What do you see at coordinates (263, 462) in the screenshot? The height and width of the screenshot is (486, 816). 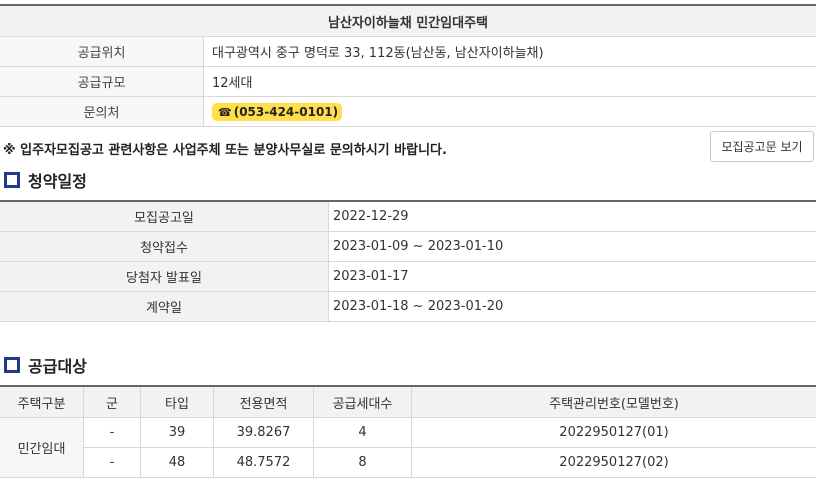 I see `supply-area: 48.7572` at bounding box center [263, 462].